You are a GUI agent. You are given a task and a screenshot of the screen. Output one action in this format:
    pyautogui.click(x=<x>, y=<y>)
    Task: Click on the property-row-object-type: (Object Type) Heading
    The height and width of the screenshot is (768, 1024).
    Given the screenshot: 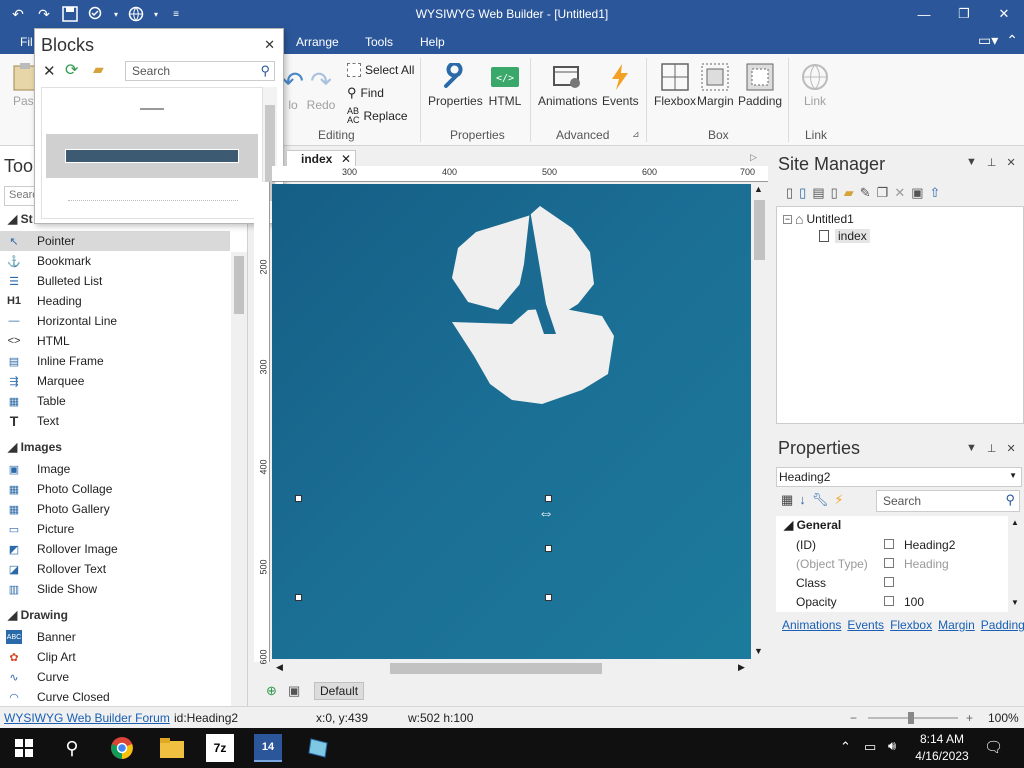 What is the action you would take?
    pyautogui.click(x=892, y=563)
    